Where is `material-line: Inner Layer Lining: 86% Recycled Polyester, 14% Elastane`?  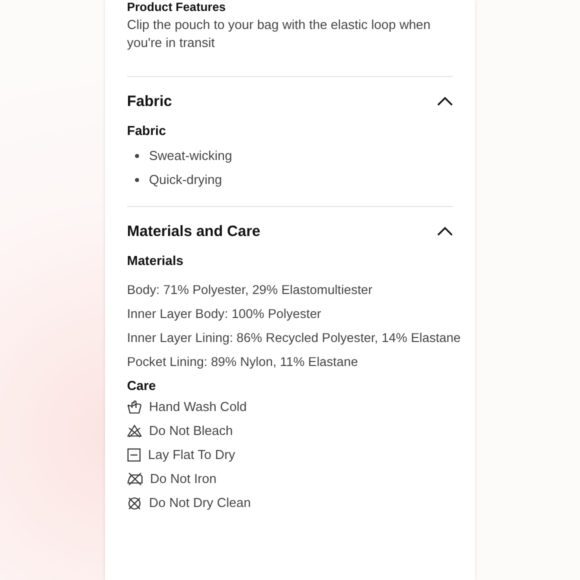
material-line: Inner Layer Lining: 86% Recycled Polyester, 14% Elastane is located at coordinates (294, 338).